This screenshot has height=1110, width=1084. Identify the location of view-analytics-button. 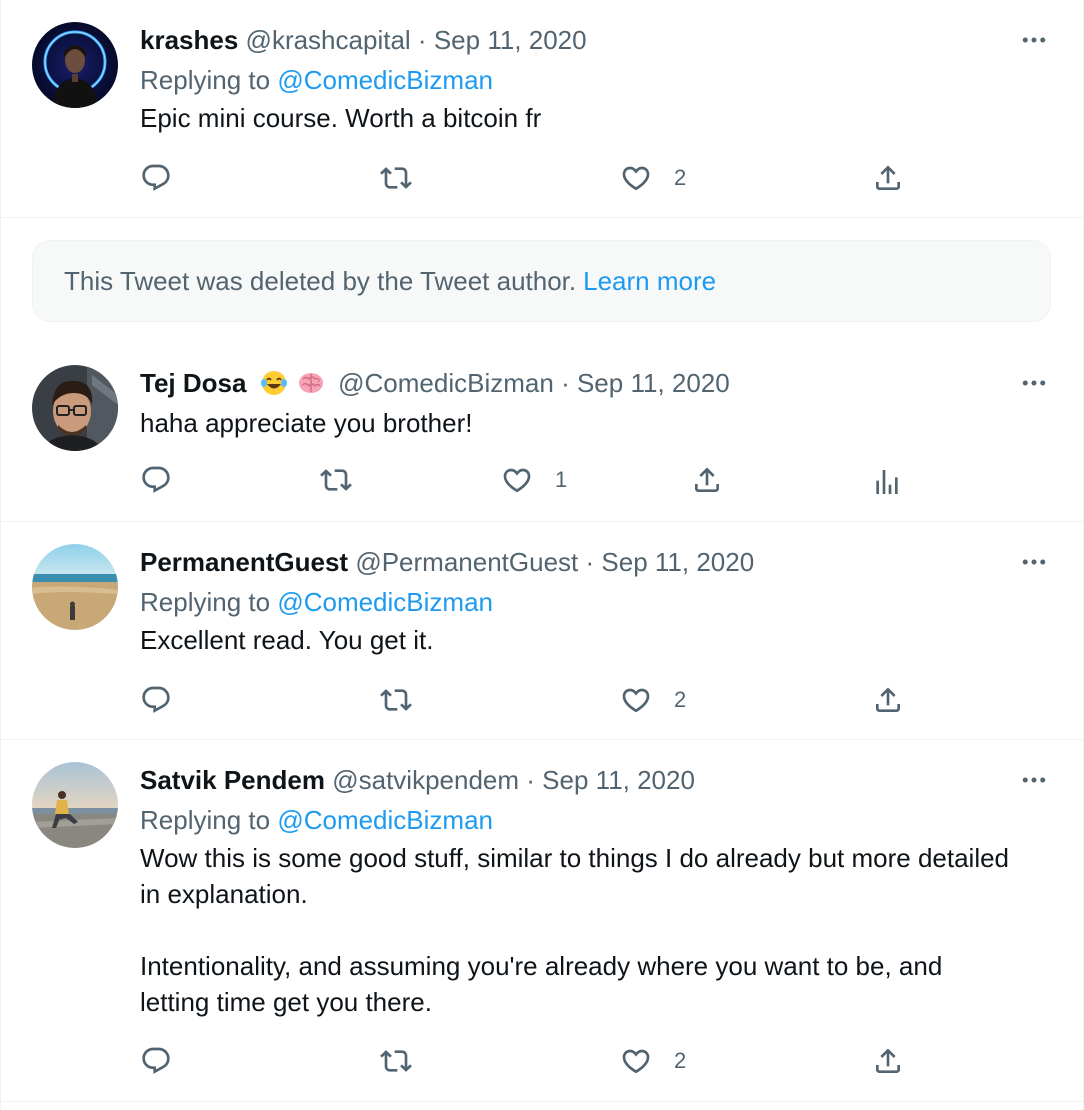
(887, 482).